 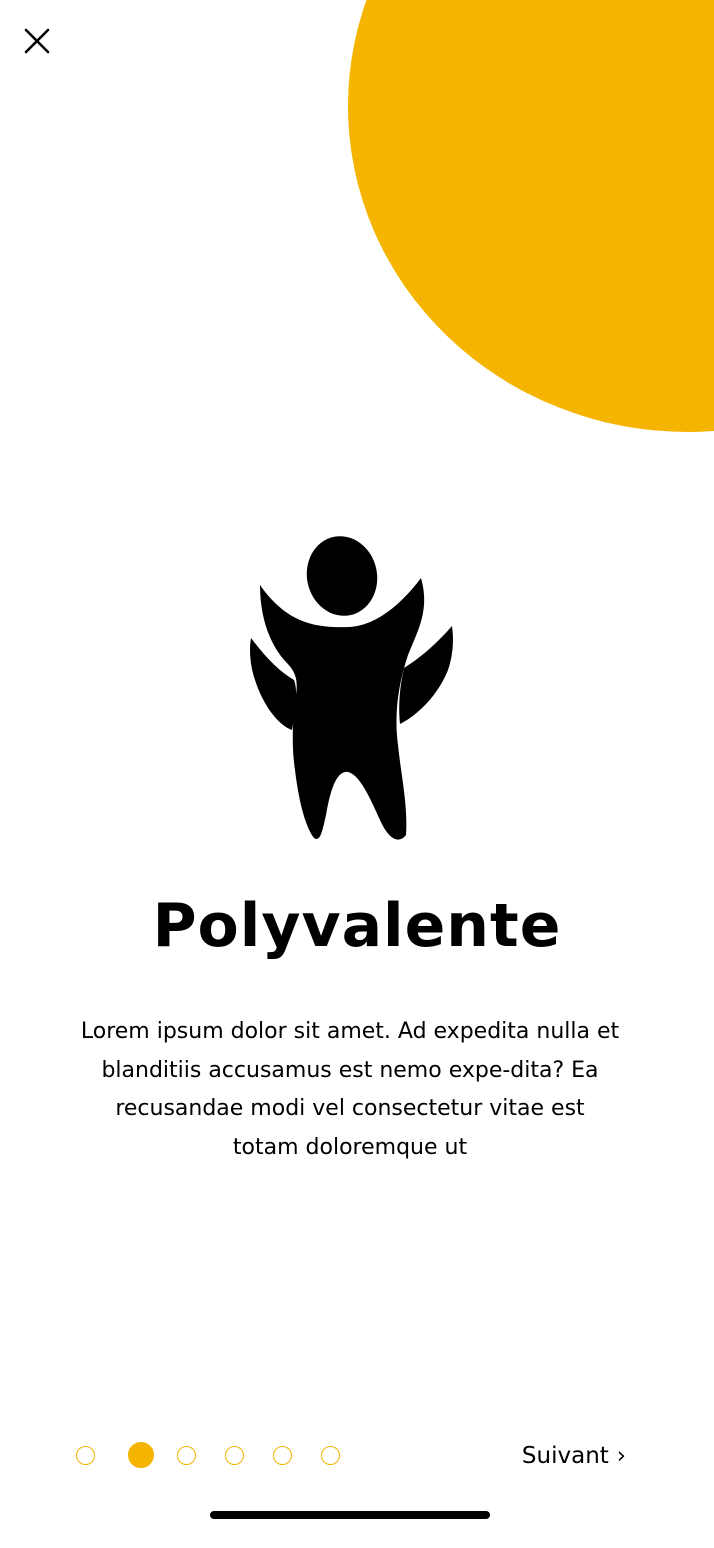 What do you see at coordinates (350, 1515) in the screenshot?
I see `home-indicator` at bounding box center [350, 1515].